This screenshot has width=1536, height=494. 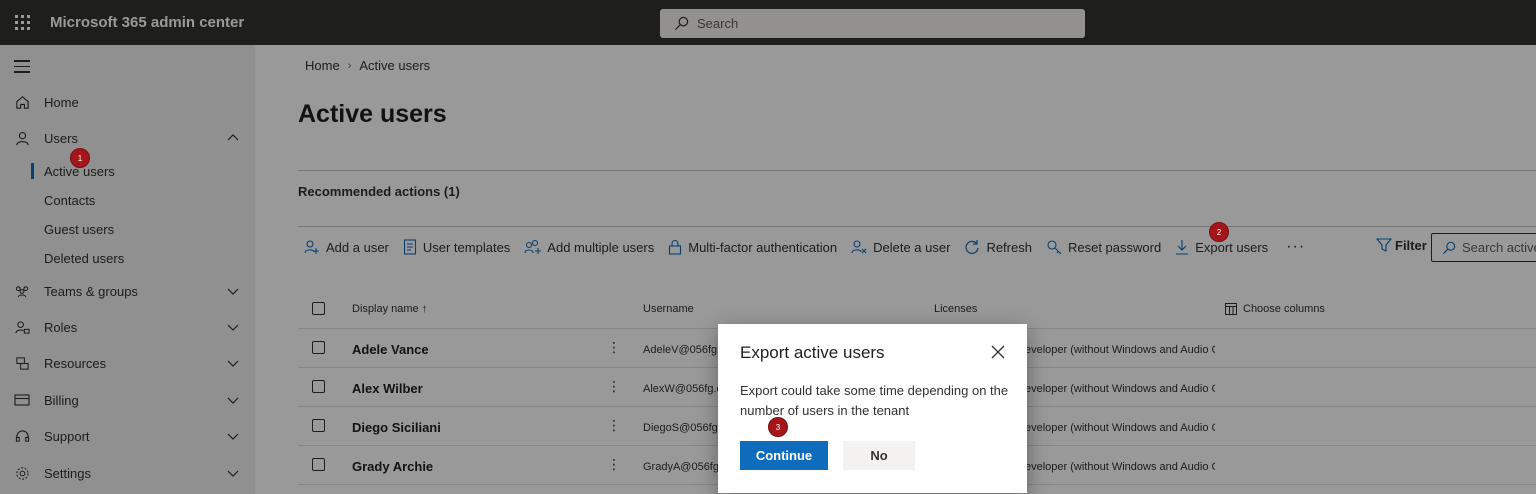 I want to click on step-marker-3: 3, so click(x=778, y=427).